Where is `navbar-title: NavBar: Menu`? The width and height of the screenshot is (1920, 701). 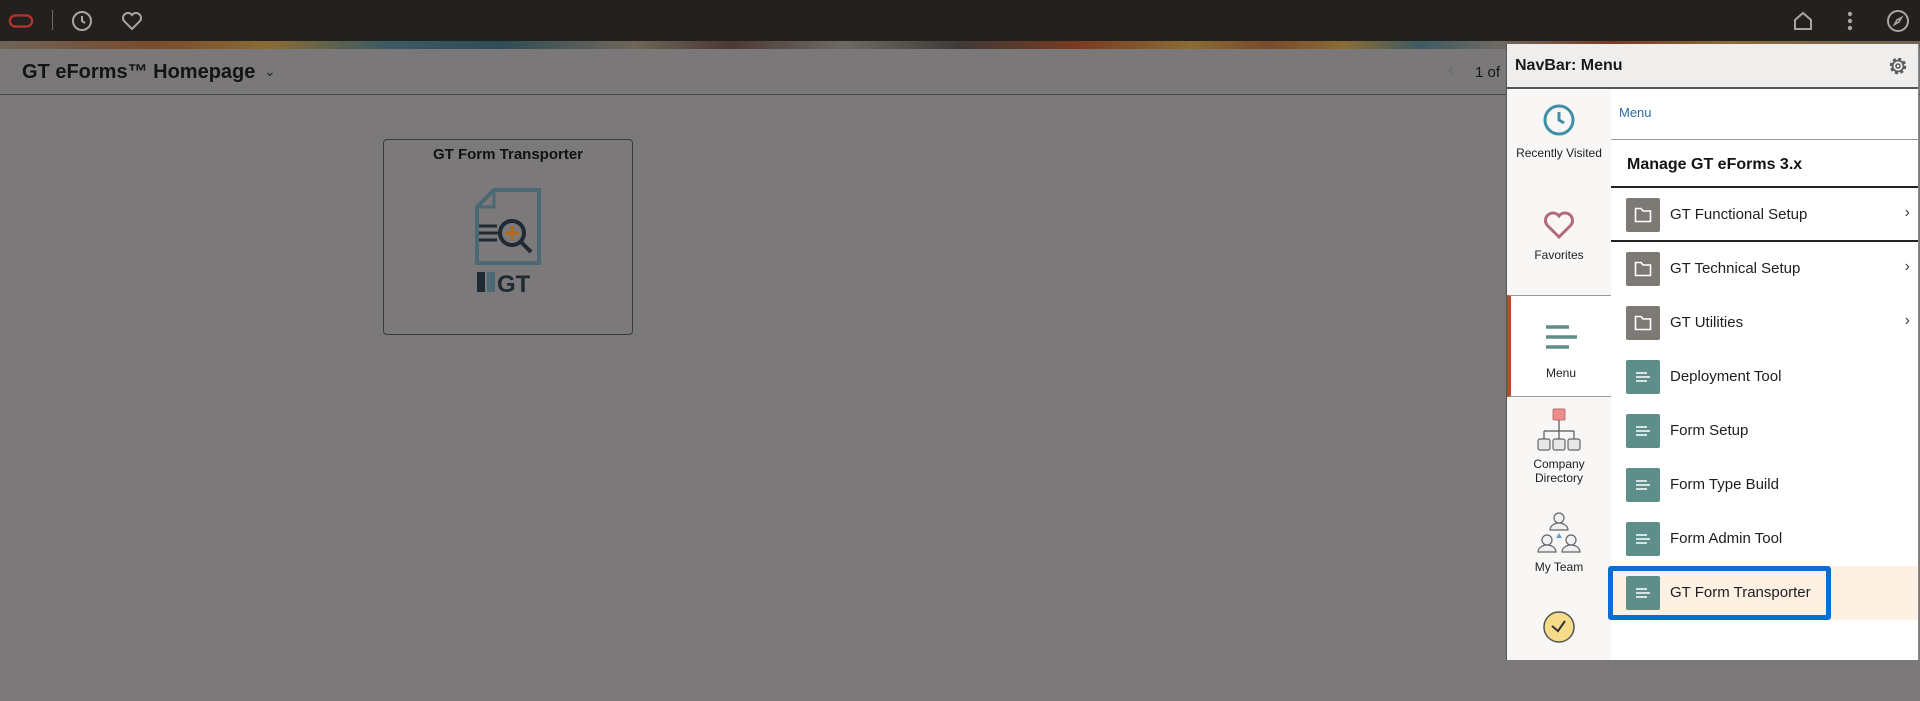
navbar-title: NavBar: Menu is located at coordinates (1569, 65).